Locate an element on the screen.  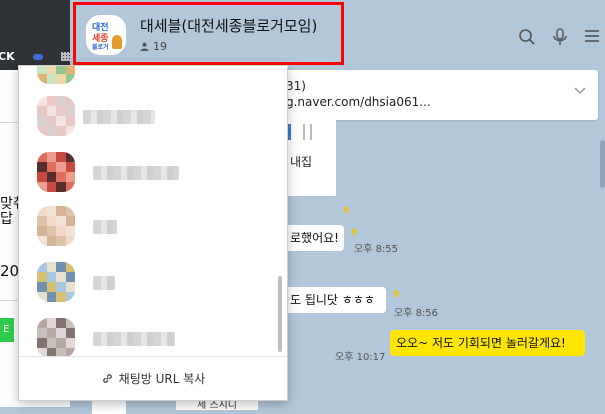
message-time: 오후 8:56 is located at coordinates (416, 313).